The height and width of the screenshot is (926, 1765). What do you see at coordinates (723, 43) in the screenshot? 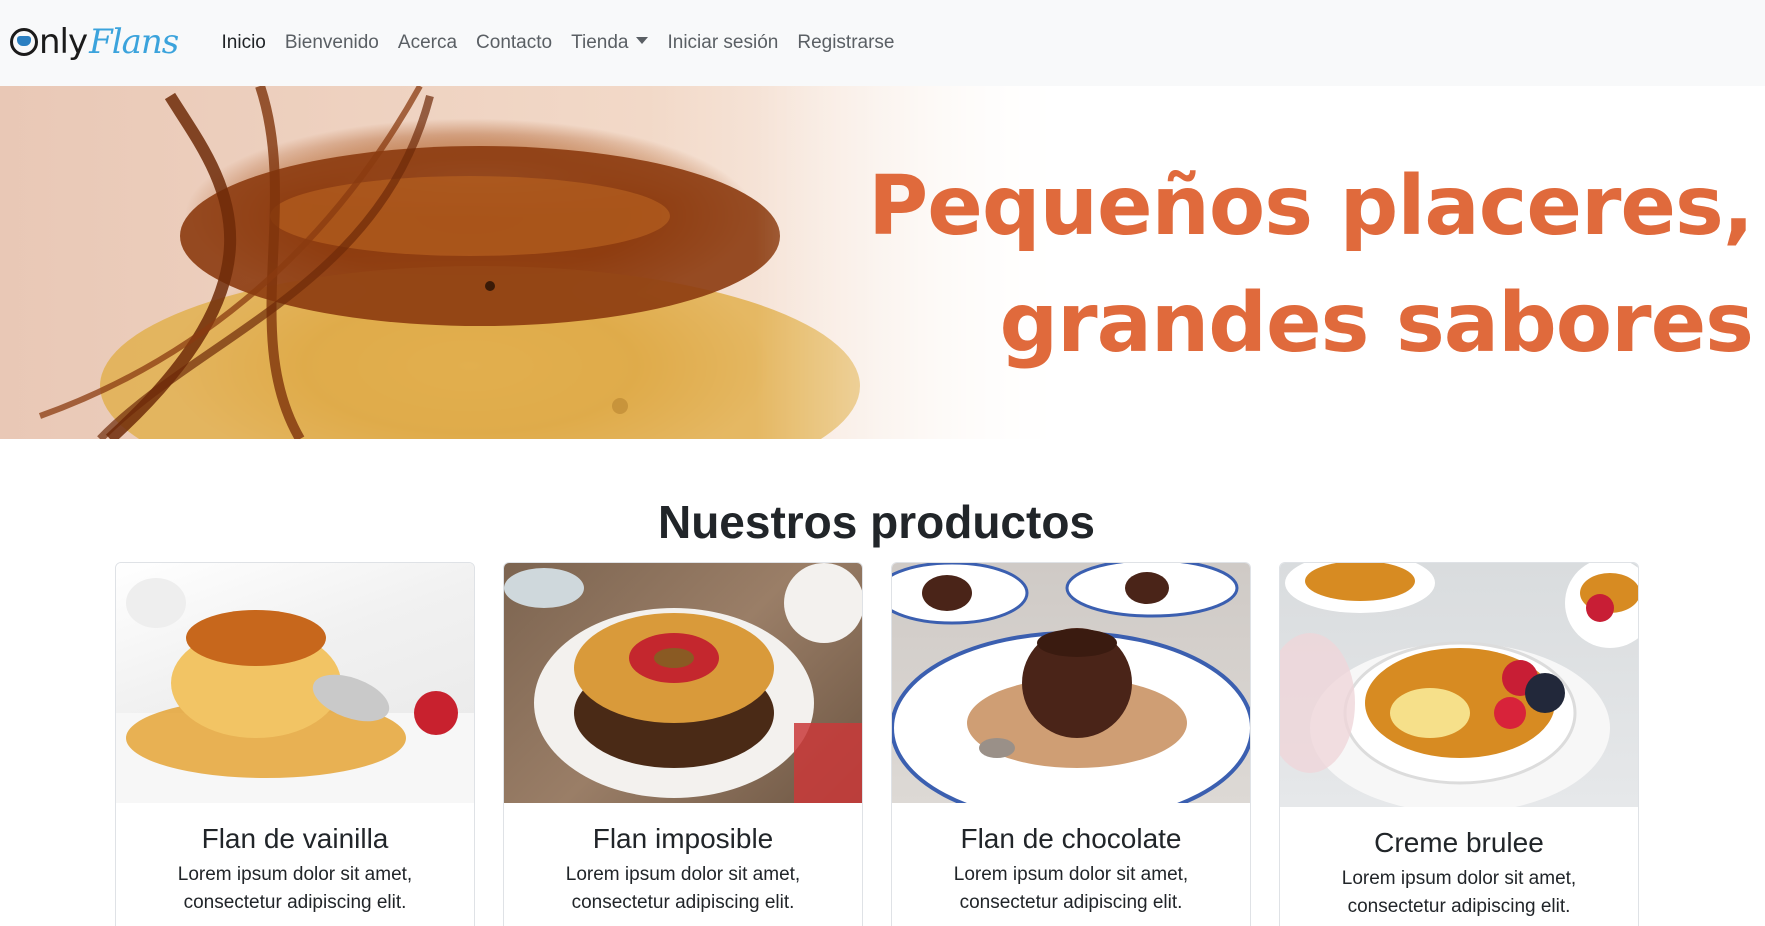
I see `nav-iniciar-sesion: Iniciar sesión` at bounding box center [723, 43].